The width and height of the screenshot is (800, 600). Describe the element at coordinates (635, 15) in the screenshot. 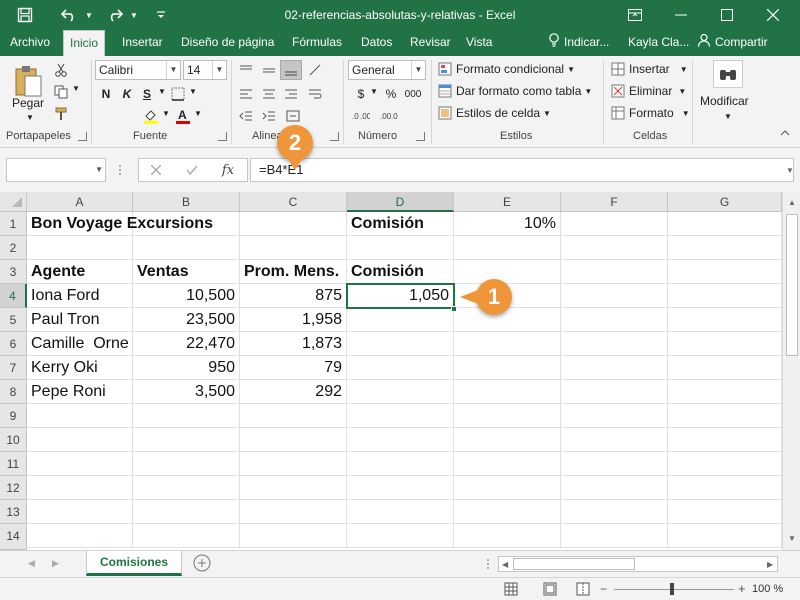

I see `ribbon-display-icon` at that location.